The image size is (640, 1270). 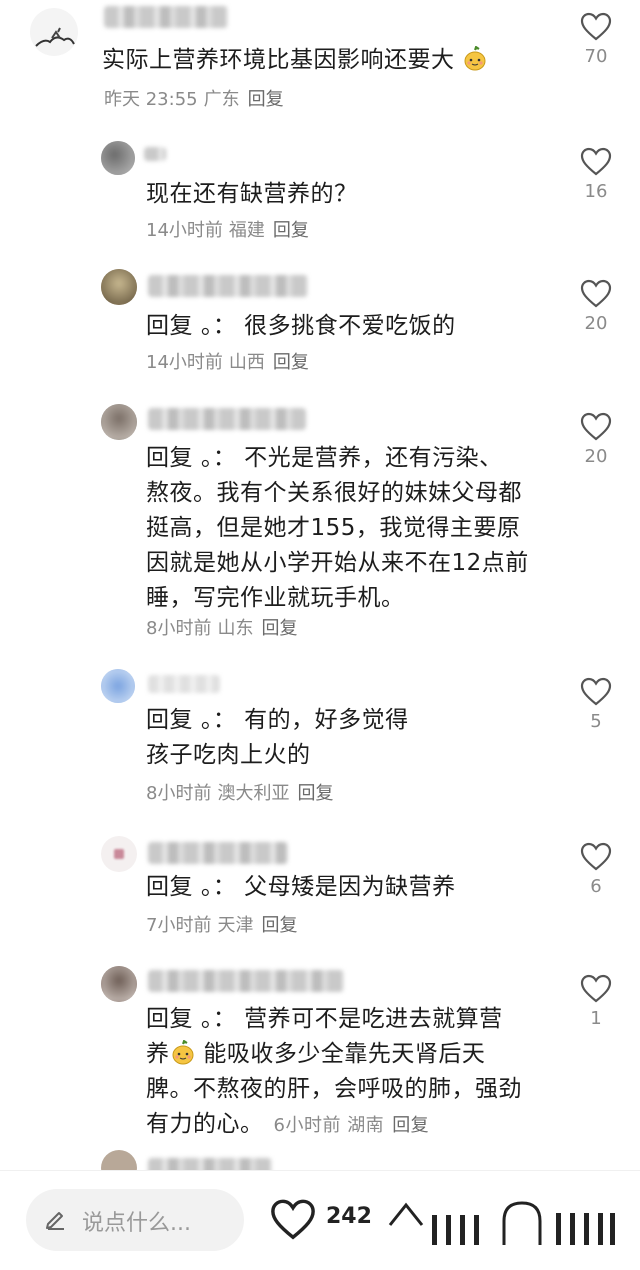 I want to click on comment-text: 现在还有缺营养的？, so click(x=252, y=194).